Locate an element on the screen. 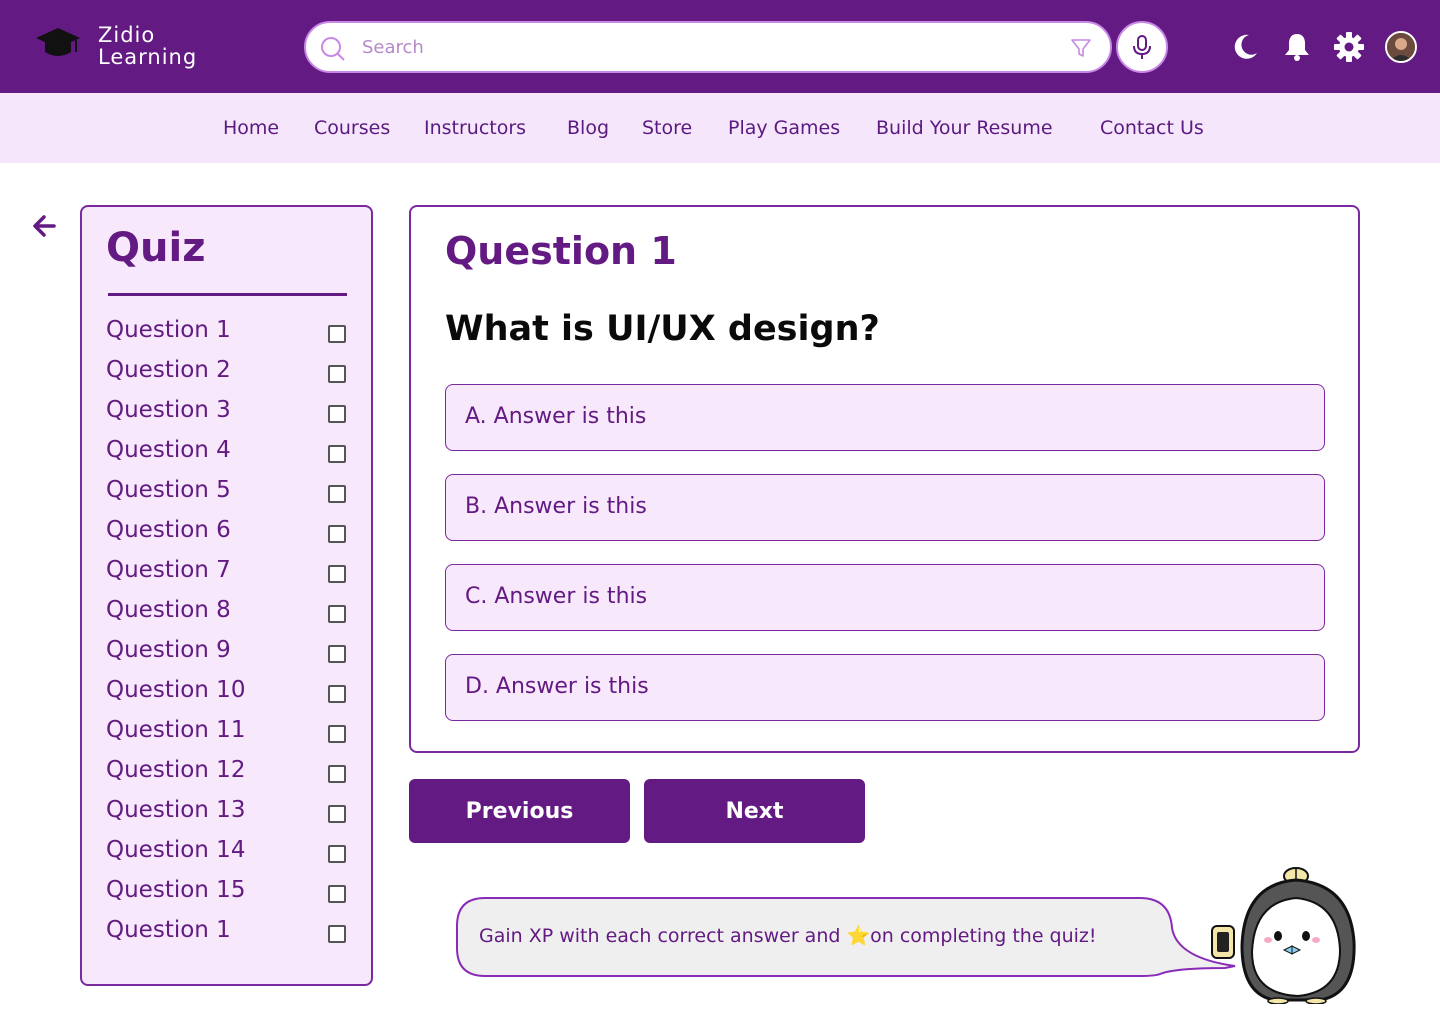 This screenshot has width=1440, height=1024. question-heading: Question 1 is located at coordinates (561, 251).